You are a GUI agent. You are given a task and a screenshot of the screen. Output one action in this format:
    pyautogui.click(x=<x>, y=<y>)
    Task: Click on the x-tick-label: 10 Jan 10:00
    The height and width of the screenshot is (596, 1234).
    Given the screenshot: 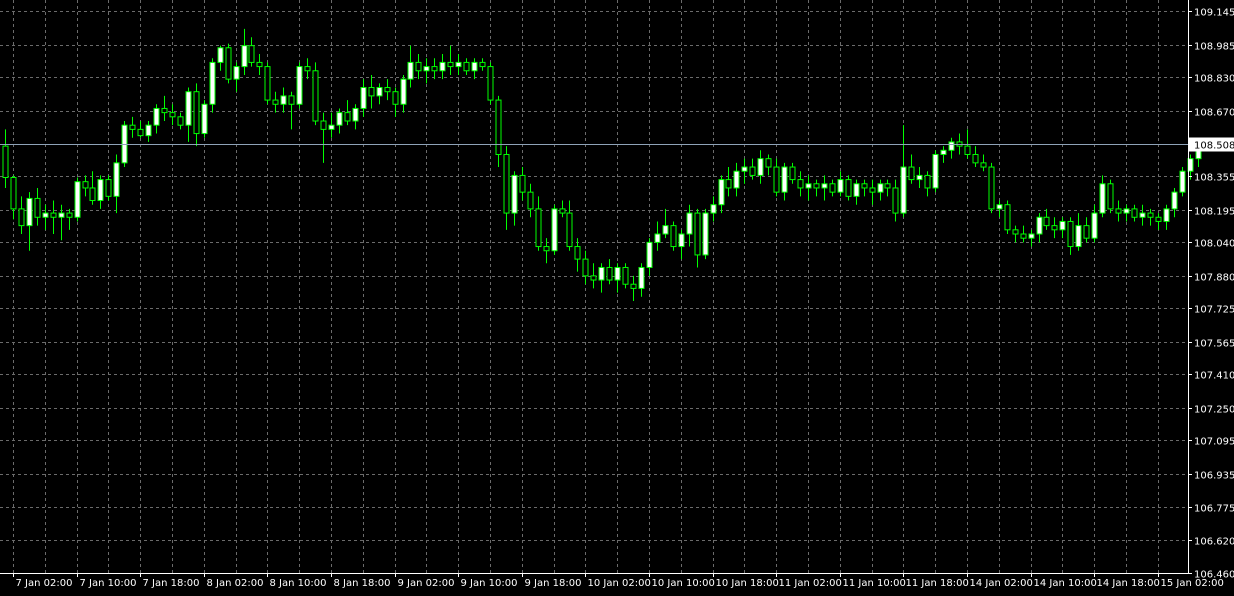 What is the action you would take?
    pyautogui.click(x=683, y=583)
    